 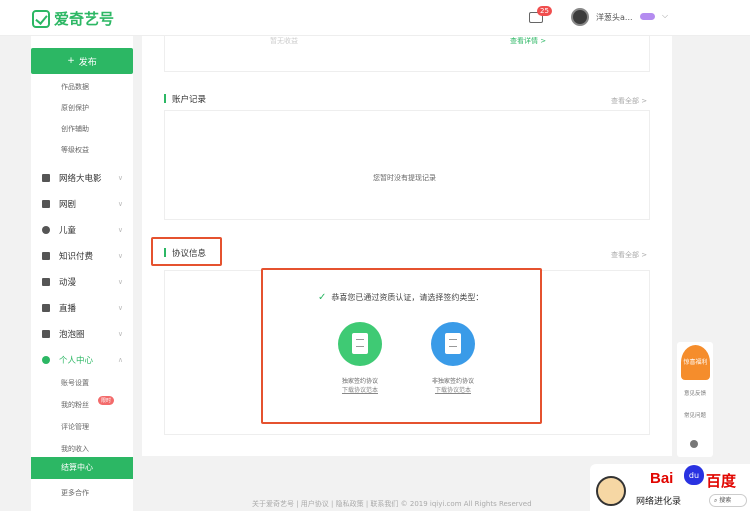 I want to click on publish-button: + 发布, so click(x=82, y=61).